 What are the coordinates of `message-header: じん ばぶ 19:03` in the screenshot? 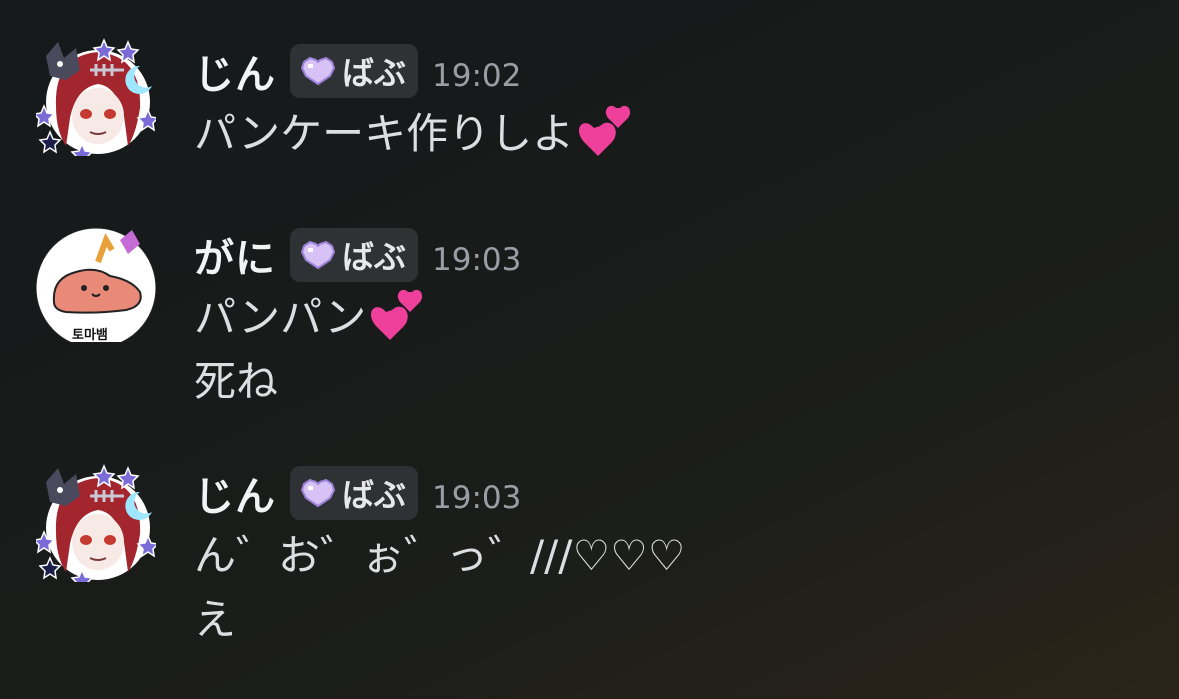 It's located at (439, 493).